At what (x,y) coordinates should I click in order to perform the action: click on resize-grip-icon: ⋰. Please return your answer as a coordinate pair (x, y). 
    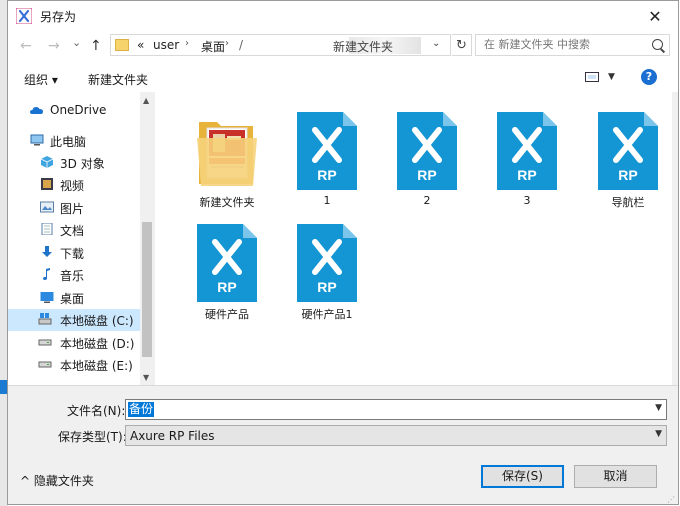
    Looking at the image, I should click on (671, 499).